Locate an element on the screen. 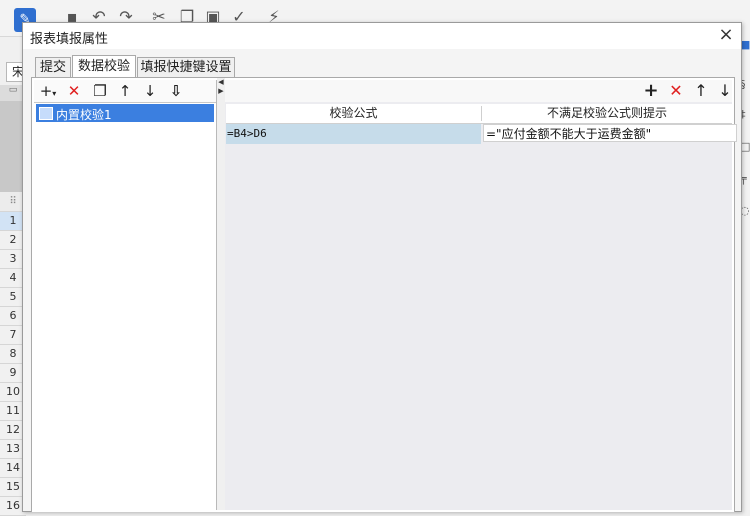 This screenshot has height=516, width=750. validation-item-icon is located at coordinates (46, 113).